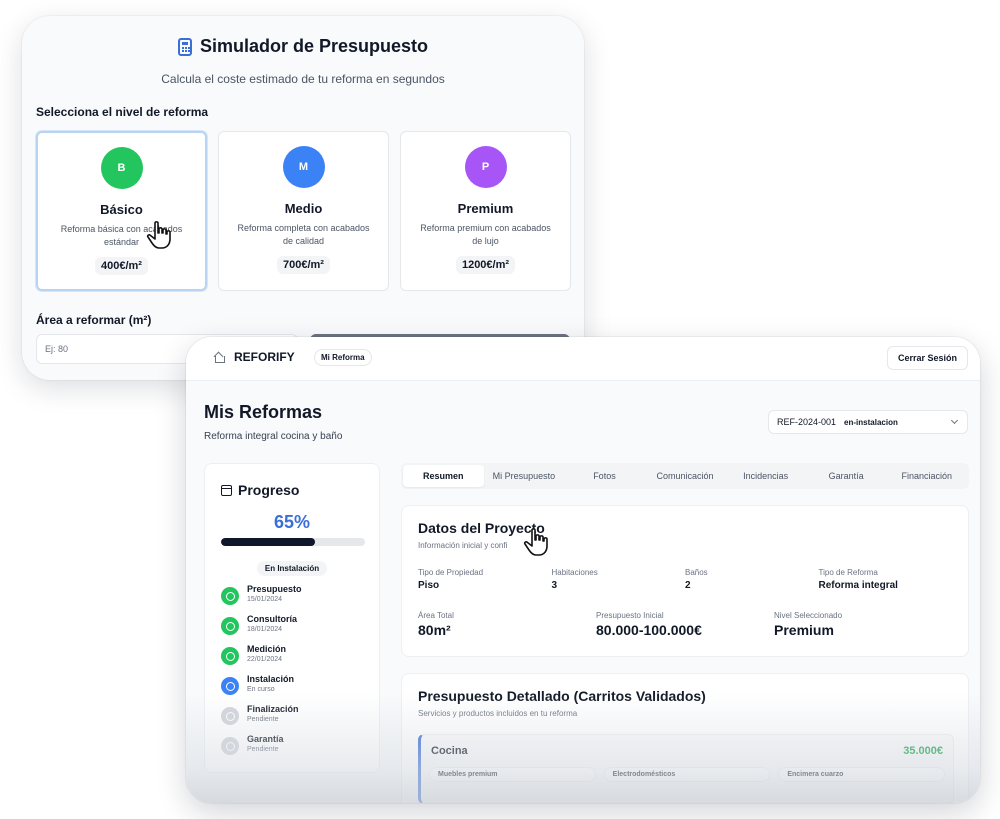 This screenshot has width=1000, height=819. What do you see at coordinates (485, 265) in the screenshot?
I see `tier-price: 1200€/m²` at bounding box center [485, 265].